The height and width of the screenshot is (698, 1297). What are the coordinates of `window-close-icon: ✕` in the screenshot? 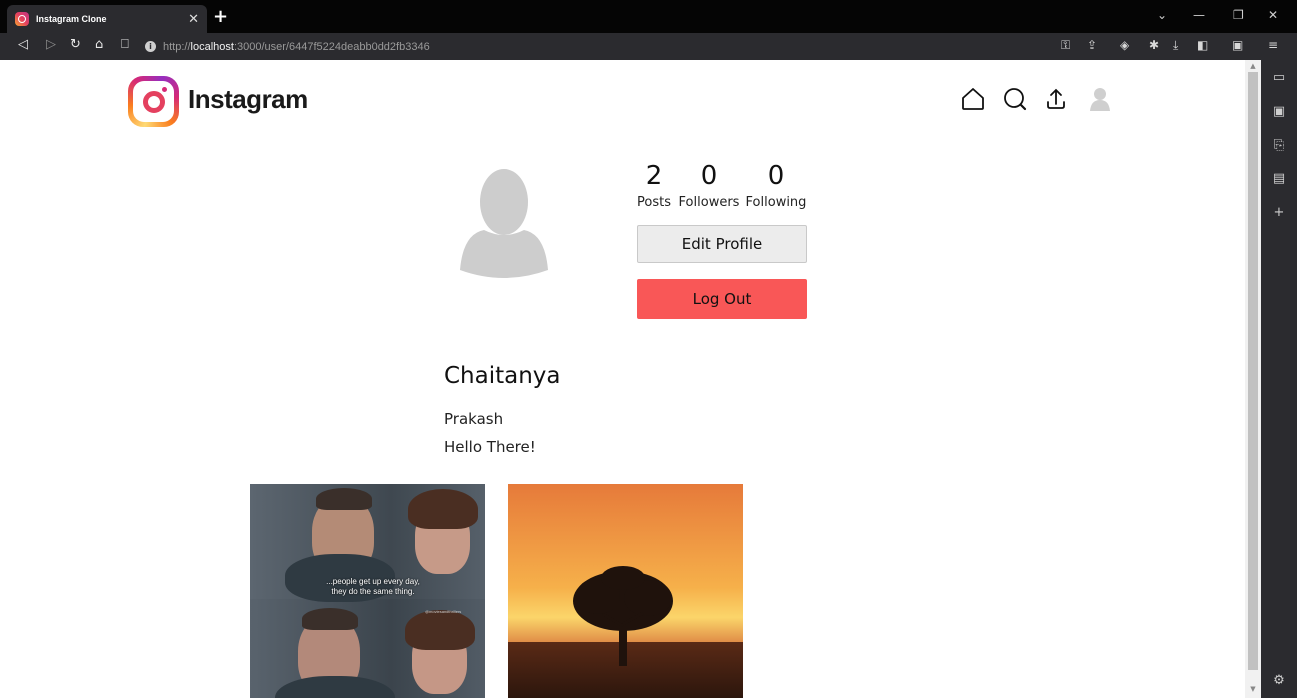 It's located at (1273, 15).